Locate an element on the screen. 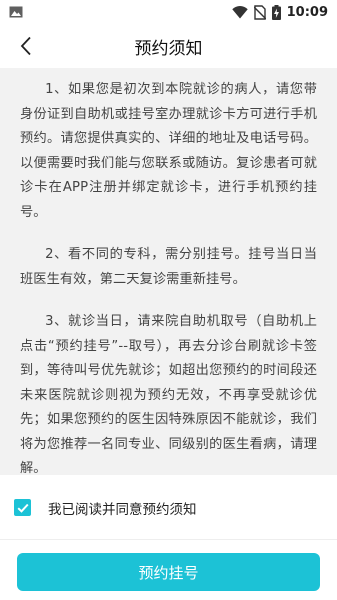 This screenshot has width=337, height=600. checkmark-icon is located at coordinates (23, 508).